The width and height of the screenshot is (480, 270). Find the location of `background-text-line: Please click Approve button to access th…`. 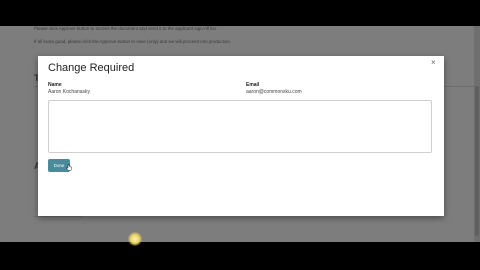

background-text-line: Please click Approve button to access th… is located at coordinates (126, 28).